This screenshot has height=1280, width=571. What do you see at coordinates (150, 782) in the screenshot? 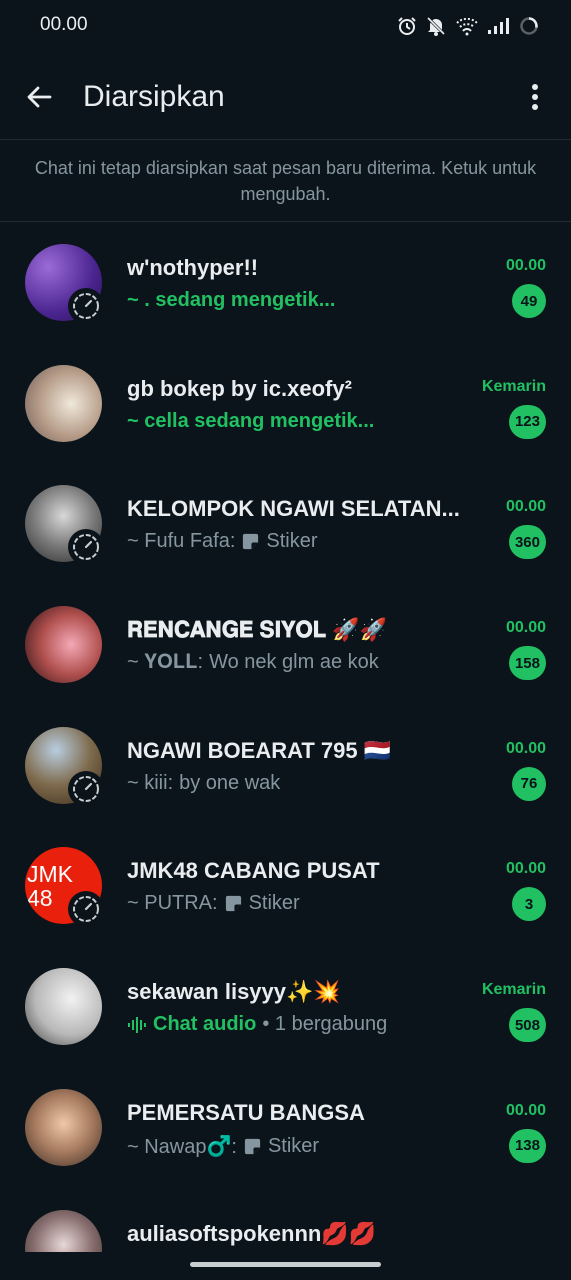
I see `message-sender: ~ kiii:` at bounding box center [150, 782].